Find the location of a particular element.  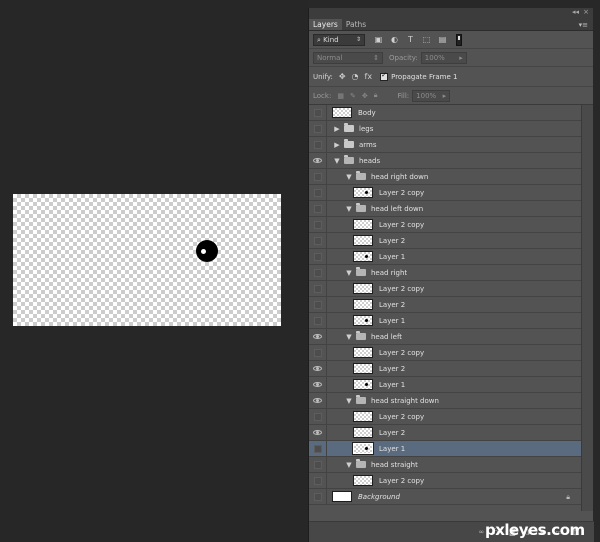

lock-all-icon: 🔒︎ is located at coordinates (376, 95).